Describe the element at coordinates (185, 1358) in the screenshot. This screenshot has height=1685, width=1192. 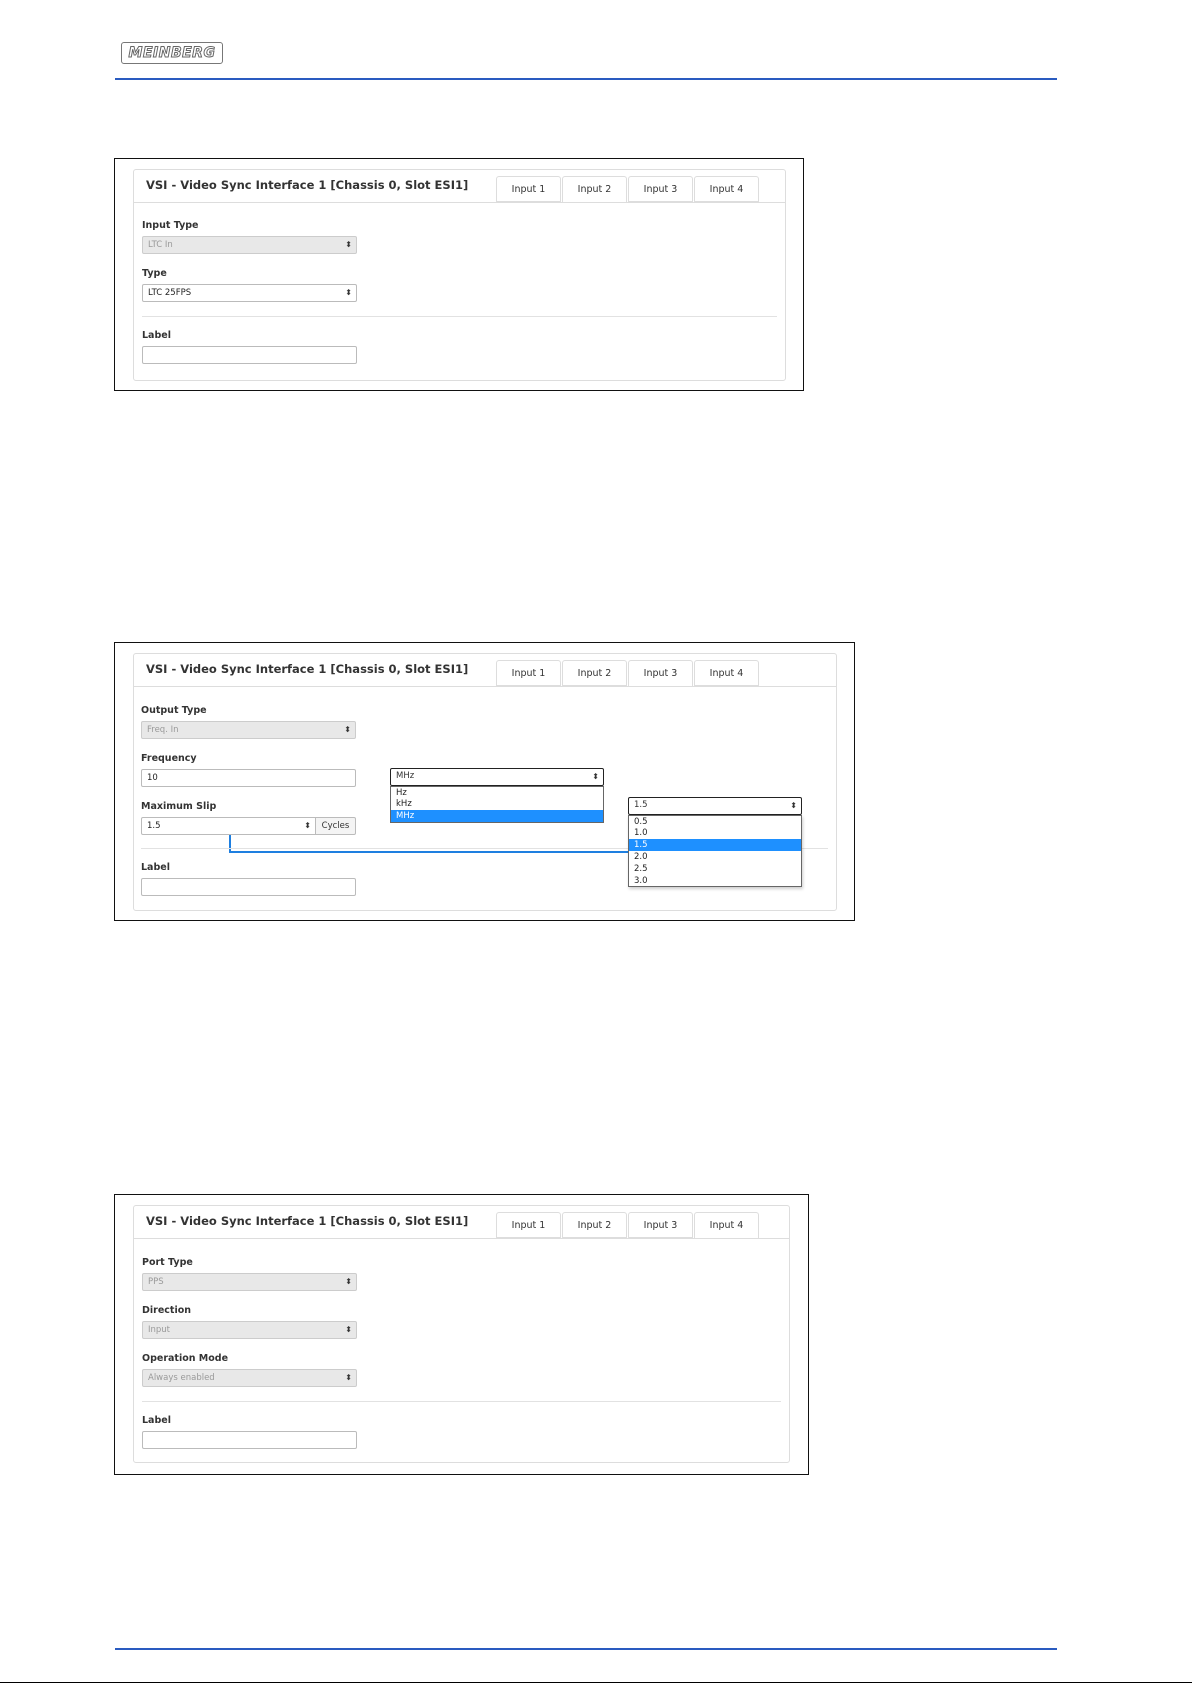
I see `operation-mode-label: Operation Mode` at that location.